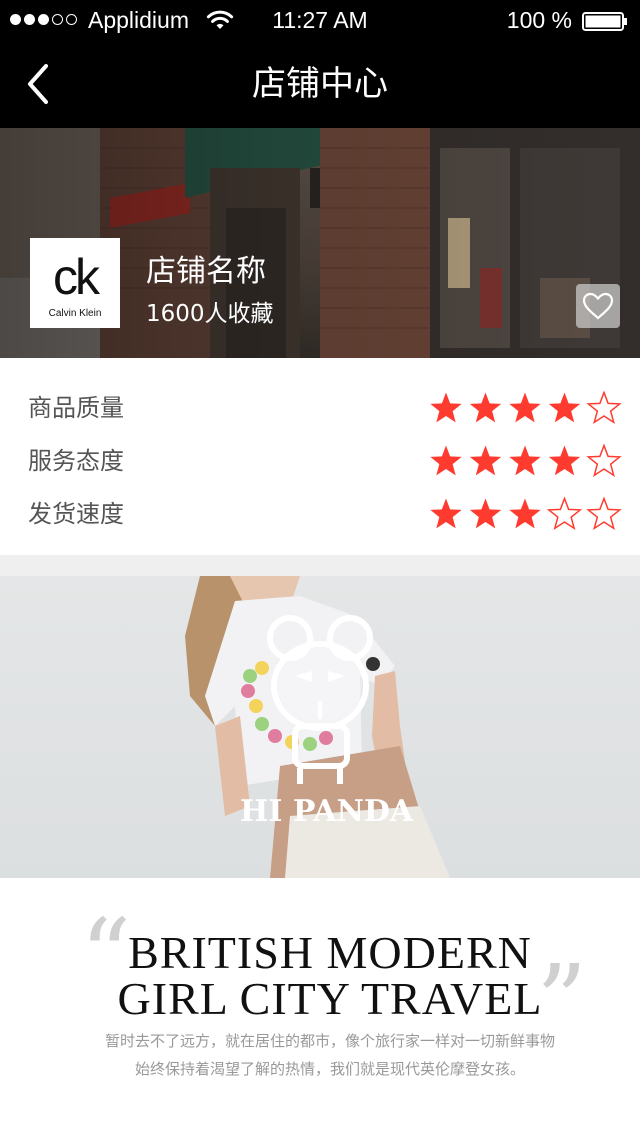 The height and width of the screenshot is (1136, 640). What do you see at coordinates (329, 1069) in the screenshot?
I see `tagline-description-line-2: 始终保持着渴望了解的热情，我们就是现代英伦摩登女孩。` at bounding box center [329, 1069].